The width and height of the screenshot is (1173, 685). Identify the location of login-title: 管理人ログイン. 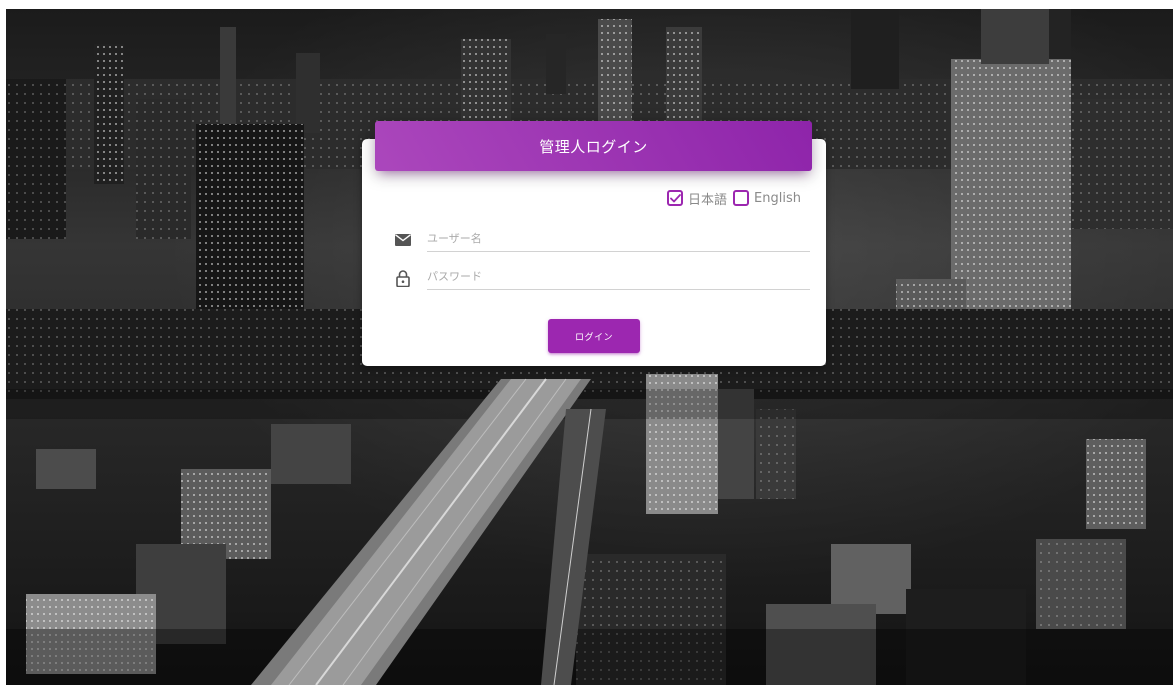
(593, 146).